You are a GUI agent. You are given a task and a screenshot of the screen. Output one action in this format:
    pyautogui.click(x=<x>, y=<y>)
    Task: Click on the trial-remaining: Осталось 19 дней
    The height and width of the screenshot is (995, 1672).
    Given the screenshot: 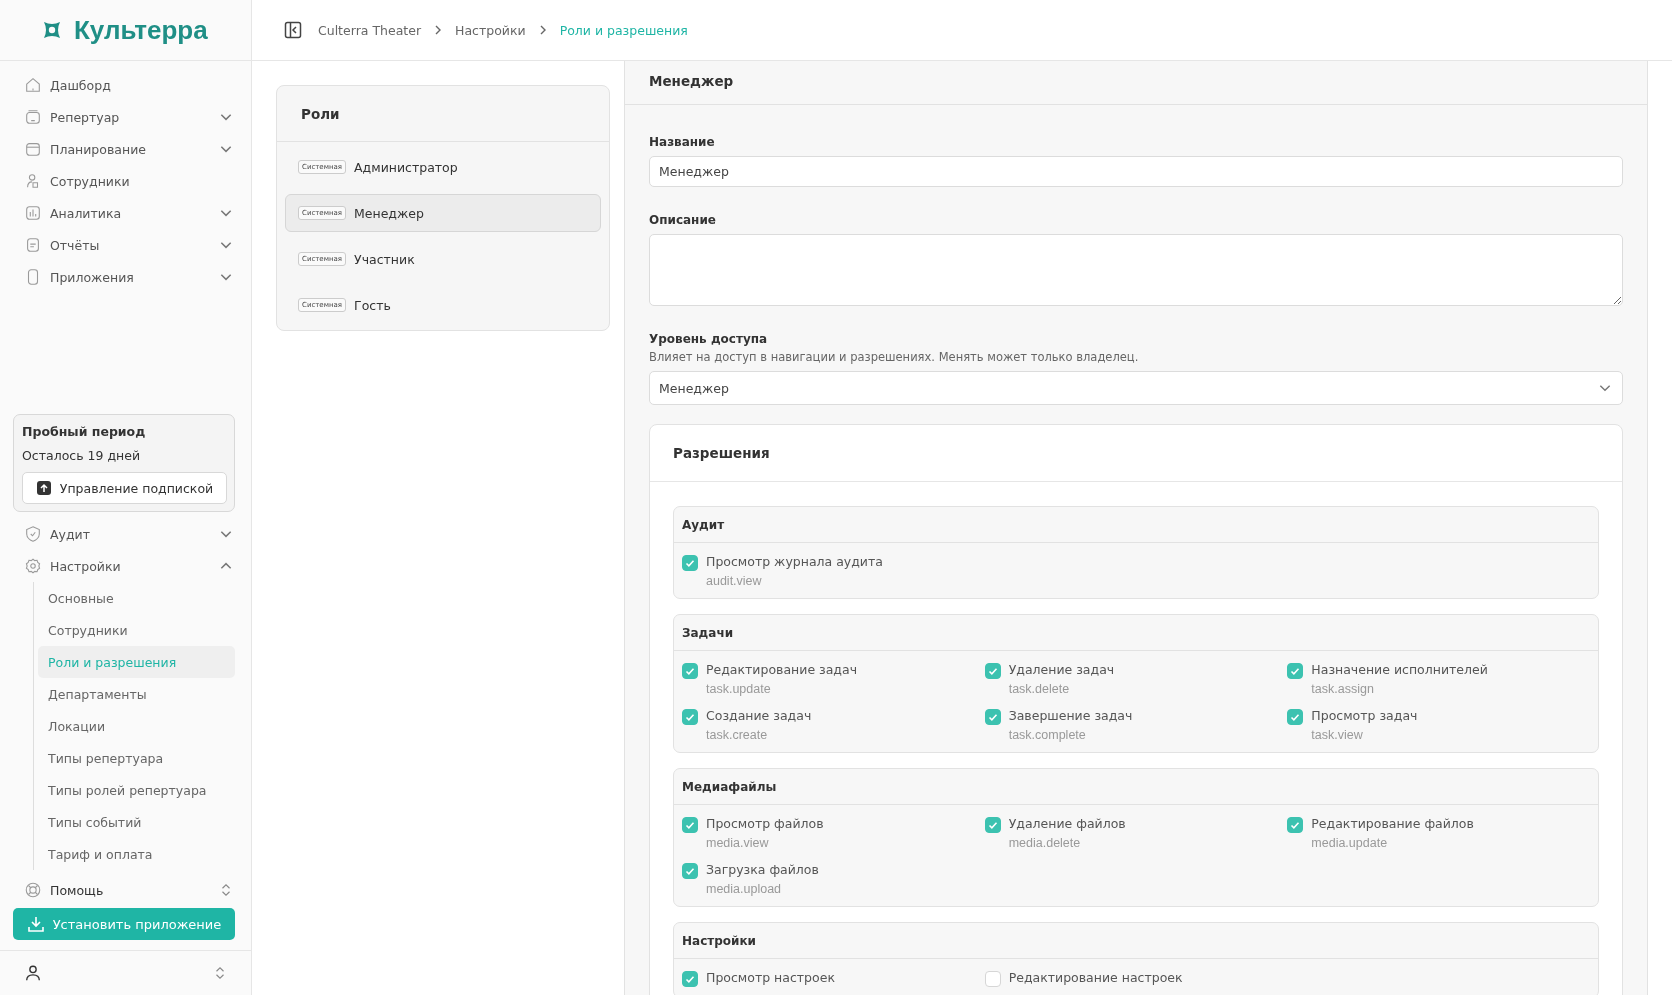 What is the action you would take?
    pyautogui.click(x=81, y=455)
    